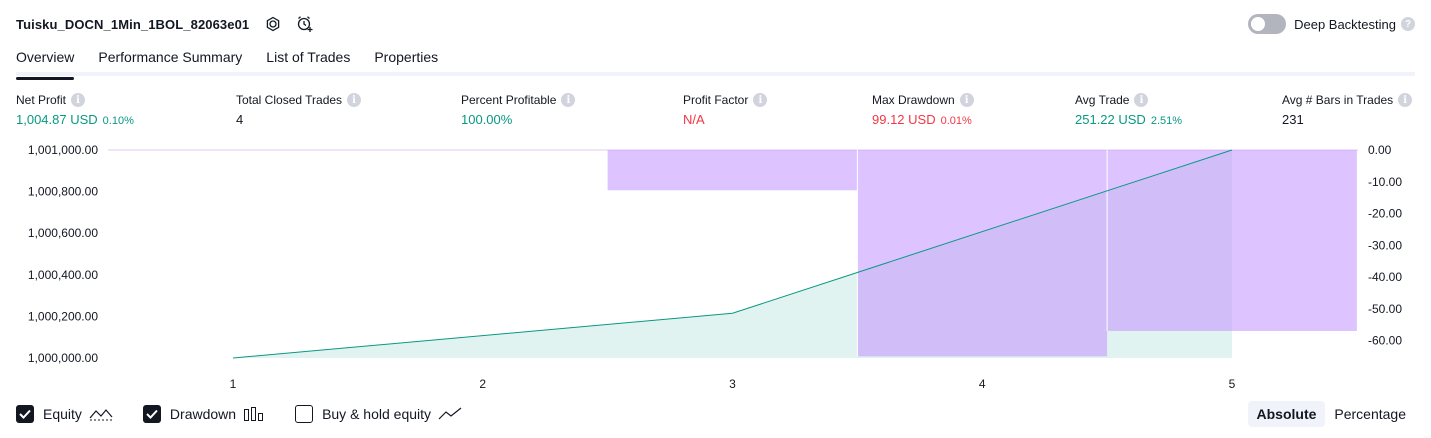 Image resolution: width=1431 pixels, height=438 pixels. Describe the element at coordinates (406, 60) in the screenshot. I see `tab-properties: Properties` at that location.